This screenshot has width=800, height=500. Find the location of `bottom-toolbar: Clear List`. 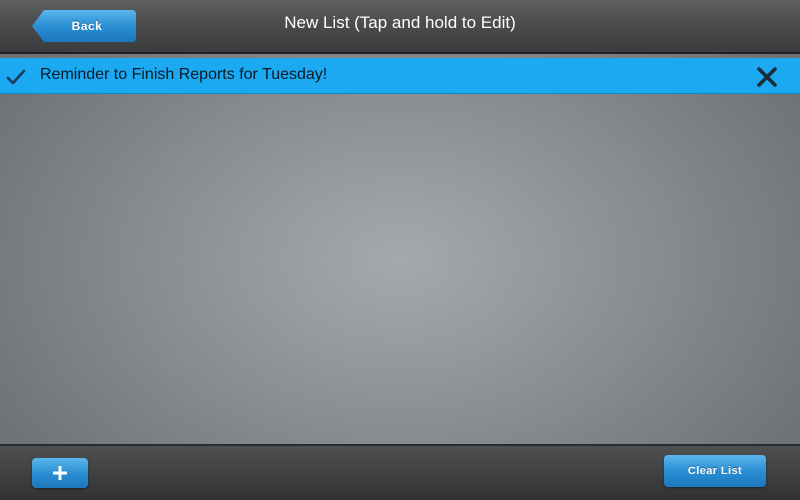

bottom-toolbar: Clear List is located at coordinates (400, 472).